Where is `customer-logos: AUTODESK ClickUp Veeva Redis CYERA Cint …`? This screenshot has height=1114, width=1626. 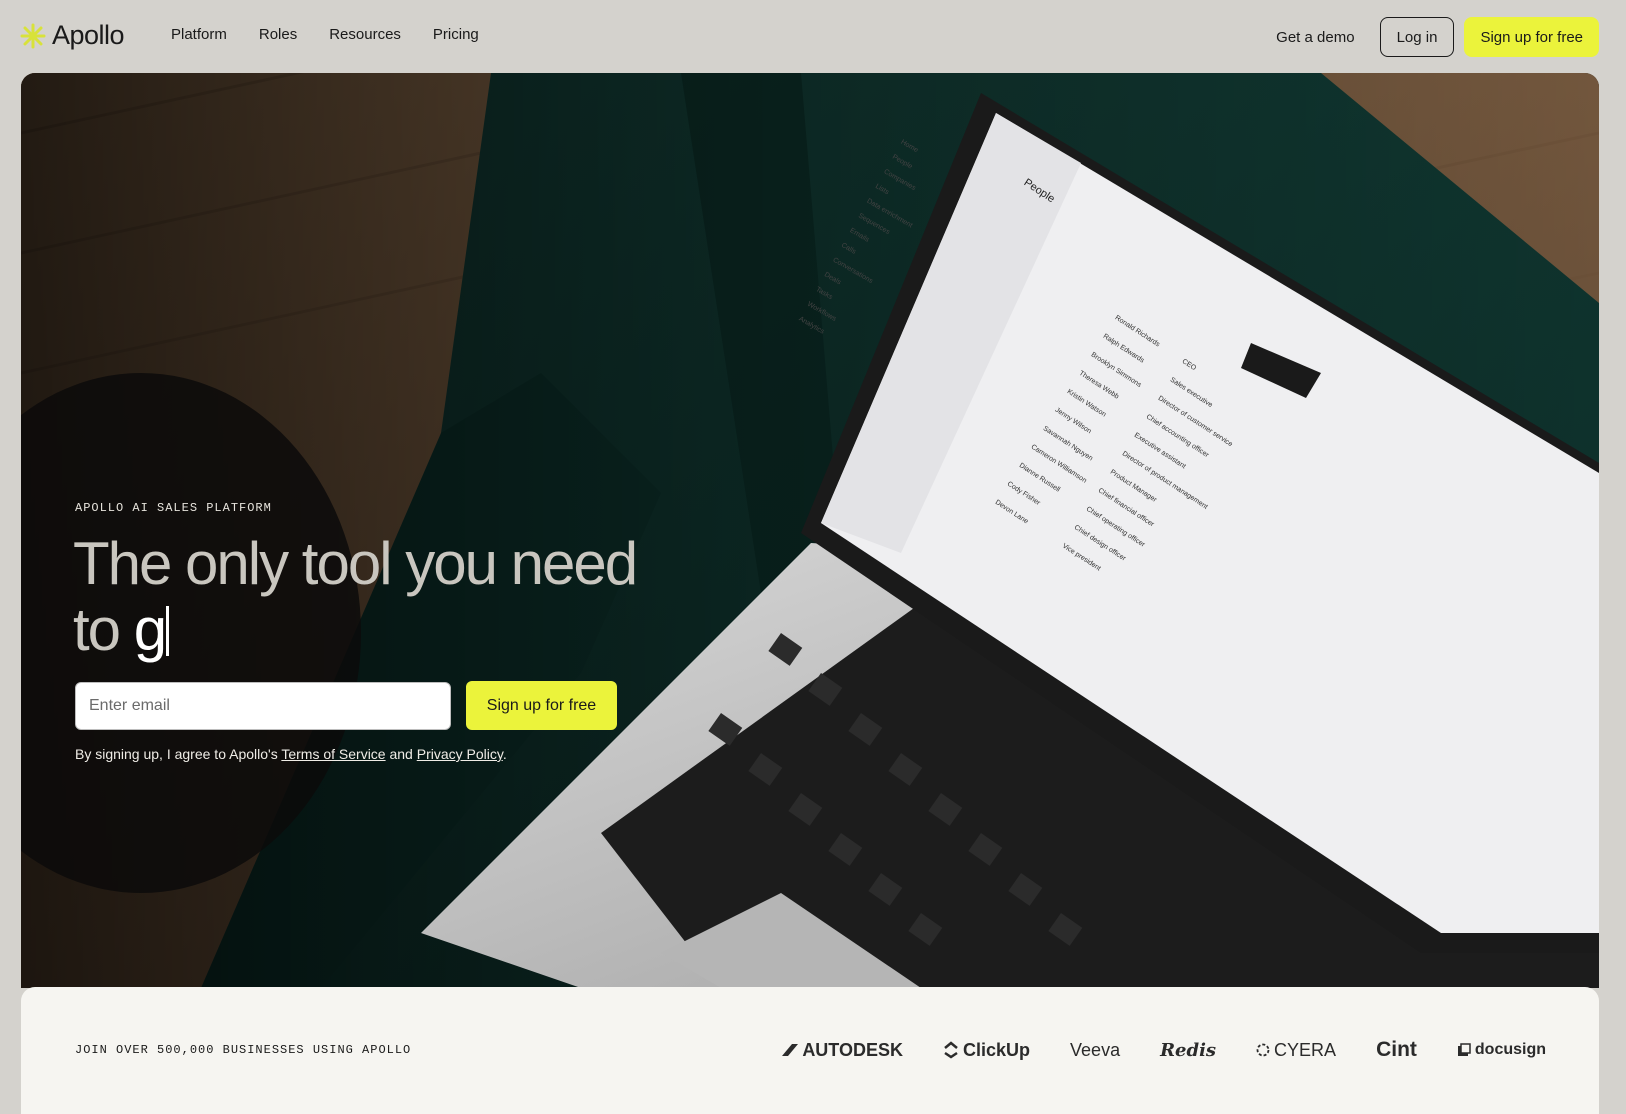 customer-logos: AUTODESK ClickUp Veeva Redis CYERA Cint … is located at coordinates (1144, 1050).